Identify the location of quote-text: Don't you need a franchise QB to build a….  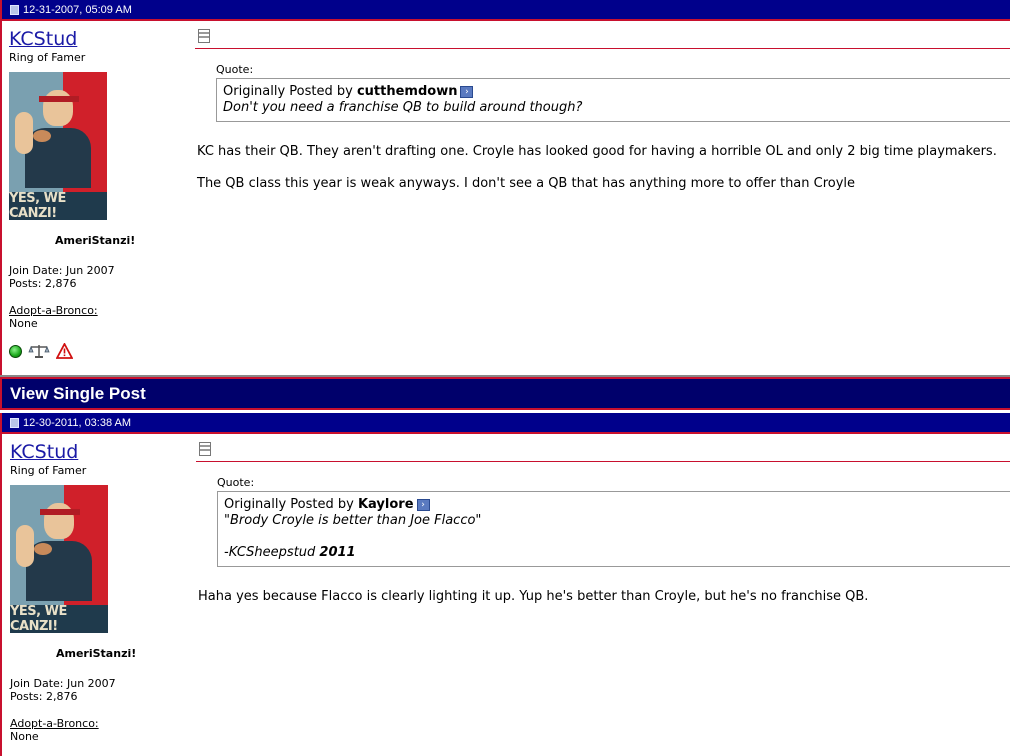
(403, 107).